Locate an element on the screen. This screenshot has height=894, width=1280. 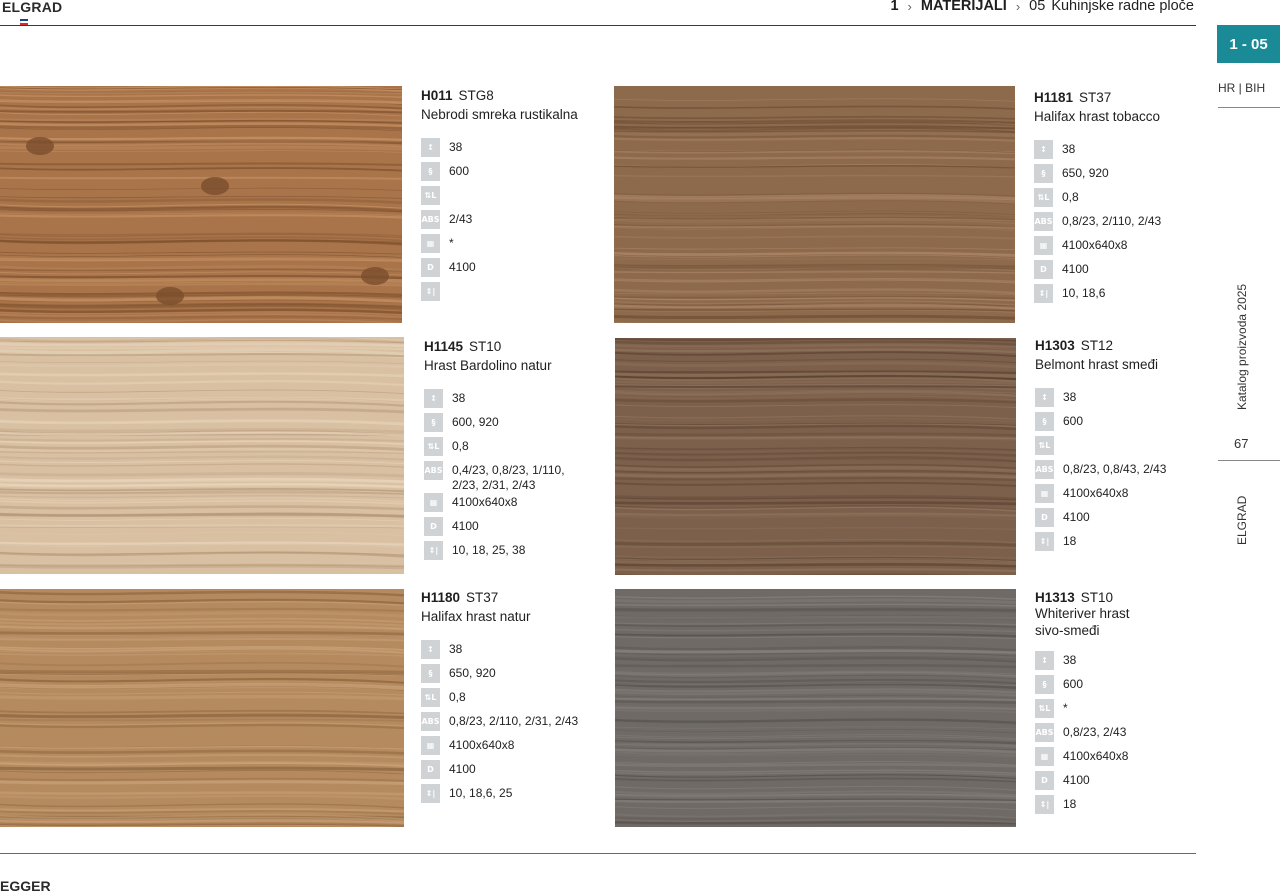
section-tab: 1 - 05 is located at coordinates (1248, 44).